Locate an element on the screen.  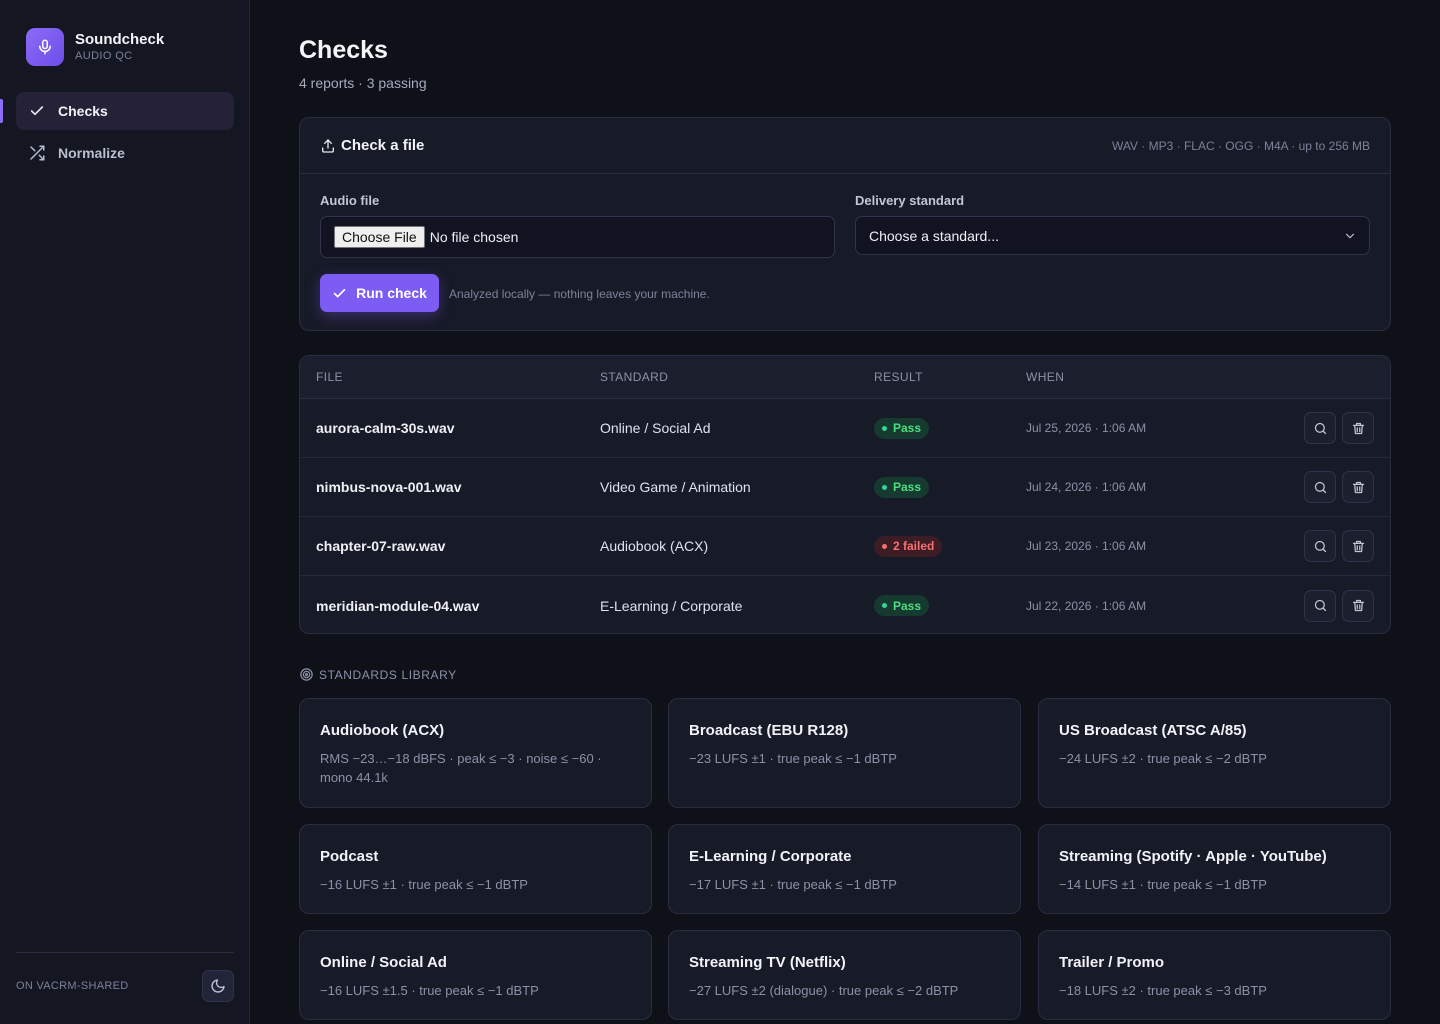
choose-file-button: Choose File is located at coordinates (379, 237).